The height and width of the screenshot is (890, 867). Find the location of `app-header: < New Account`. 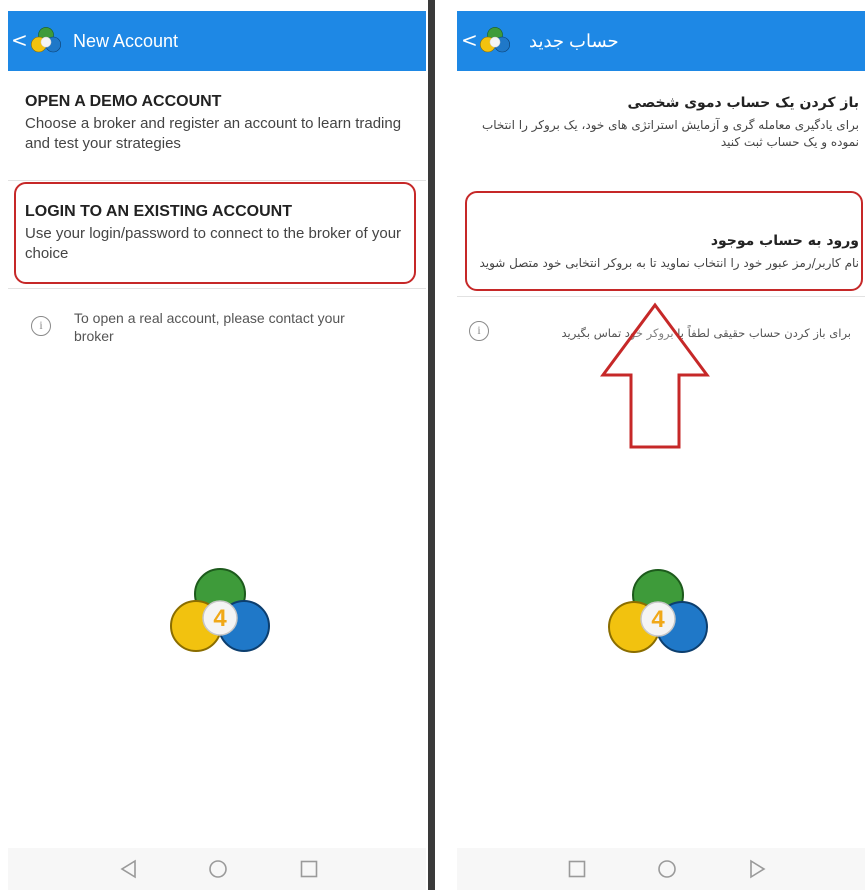

app-header: < New Account is located at coordinates (217, 41).